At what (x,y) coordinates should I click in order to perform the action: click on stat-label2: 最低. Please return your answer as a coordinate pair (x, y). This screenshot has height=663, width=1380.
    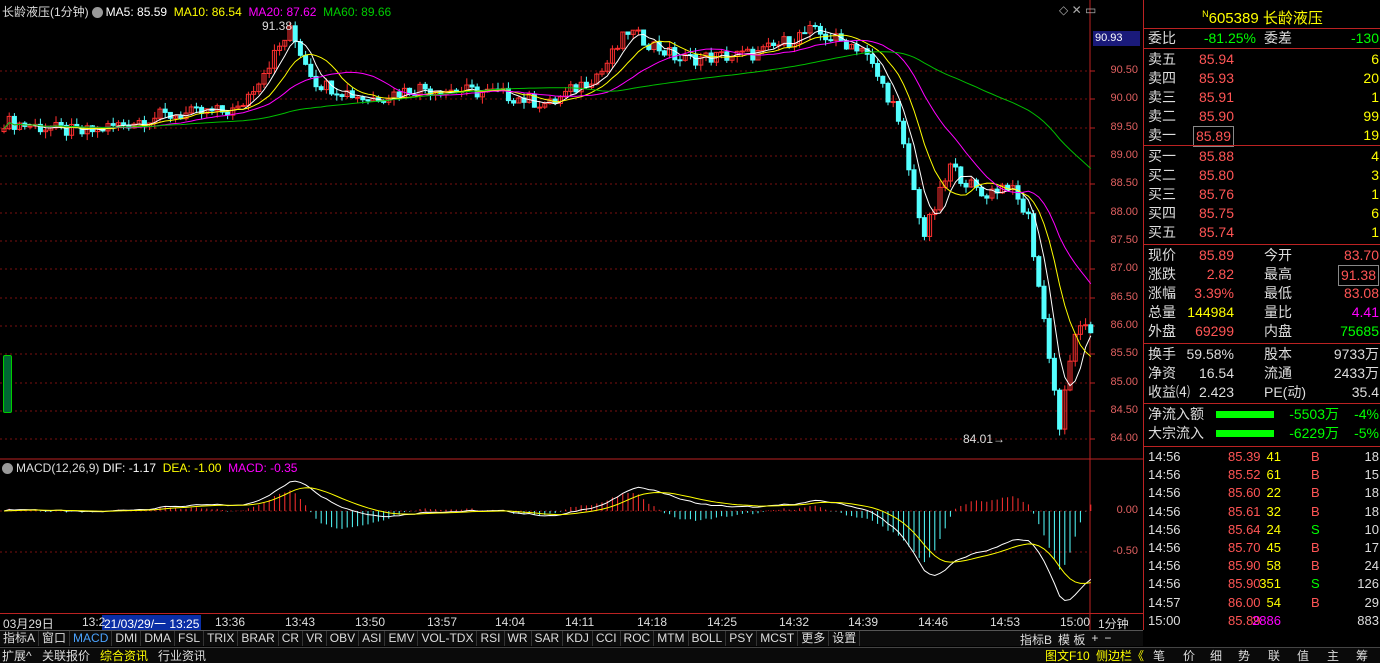
    Looking at the image, I should click on (1278, 293).